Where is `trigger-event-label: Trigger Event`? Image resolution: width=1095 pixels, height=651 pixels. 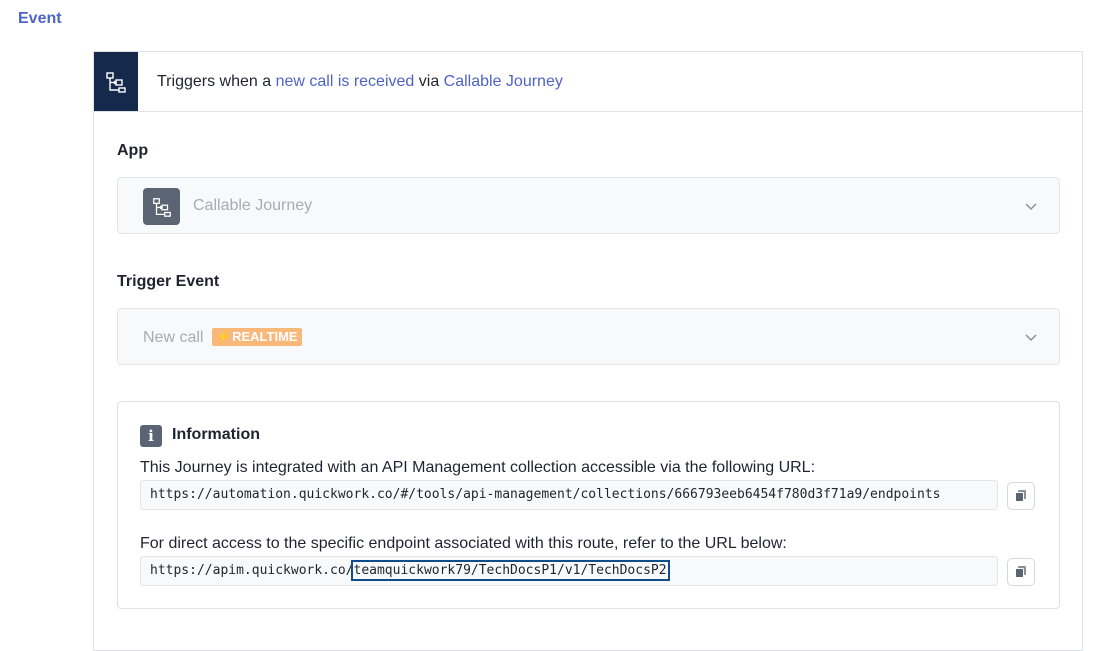 trigger-event-label: Trigger Event is located at coordinates (168, 281).